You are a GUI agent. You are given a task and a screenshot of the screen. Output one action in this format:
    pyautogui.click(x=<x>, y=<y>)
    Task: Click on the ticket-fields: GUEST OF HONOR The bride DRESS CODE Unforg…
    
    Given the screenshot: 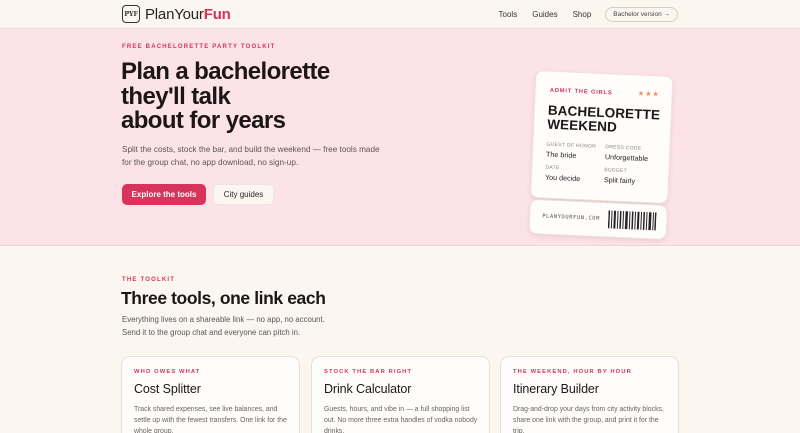 What is the action you would take?
    pyautogui.click(x=603, y=164)
    